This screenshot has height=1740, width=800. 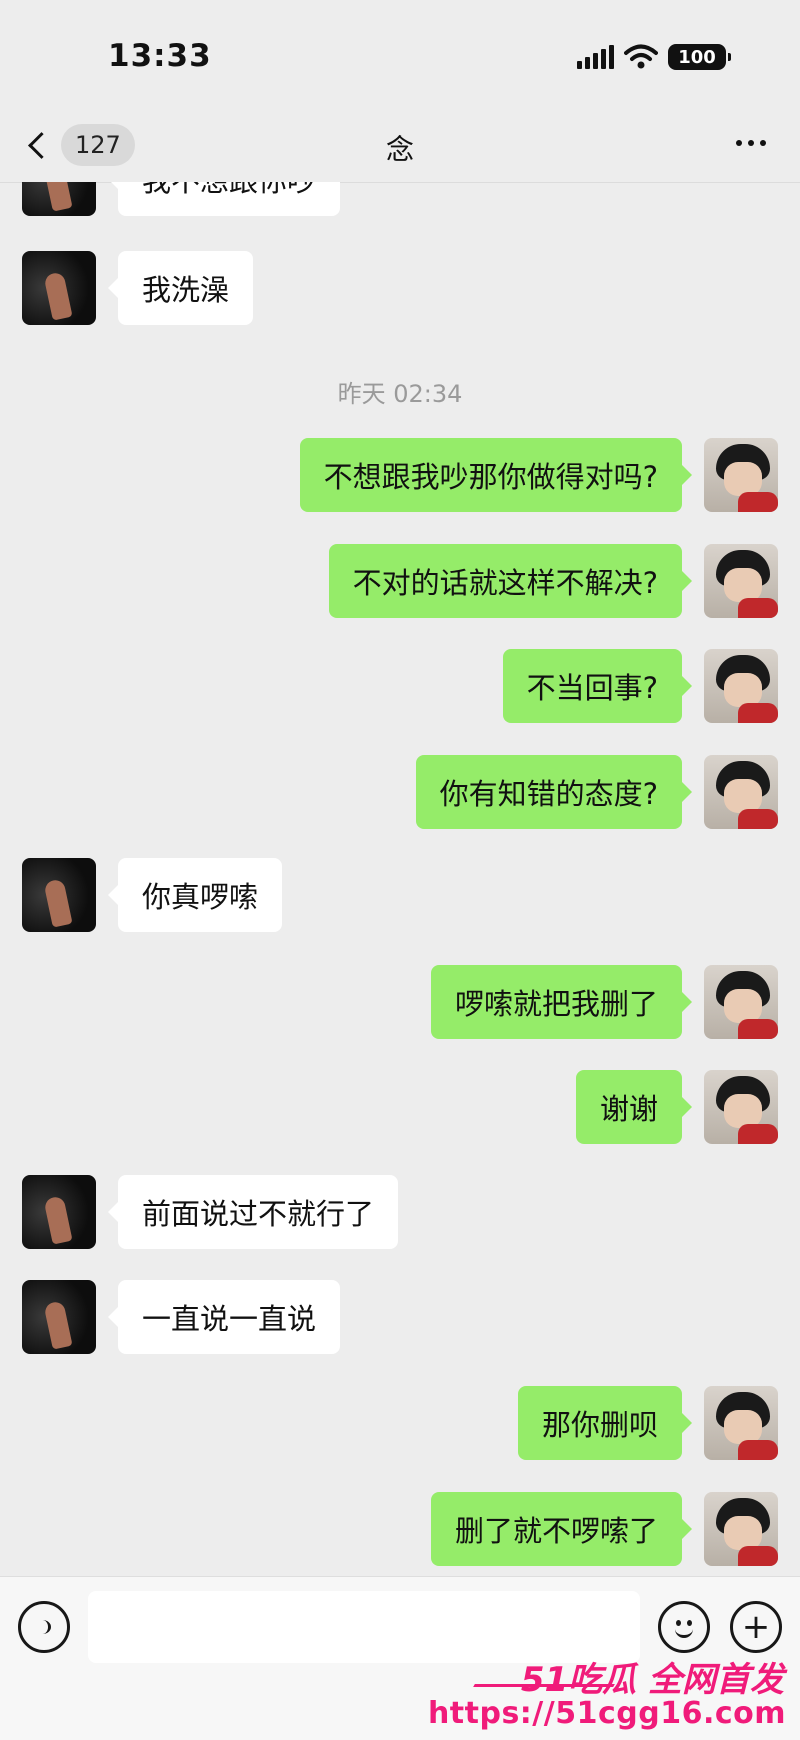 I want to click on message-bubble: 你有知错的态度?, so click(x=554, y=792).